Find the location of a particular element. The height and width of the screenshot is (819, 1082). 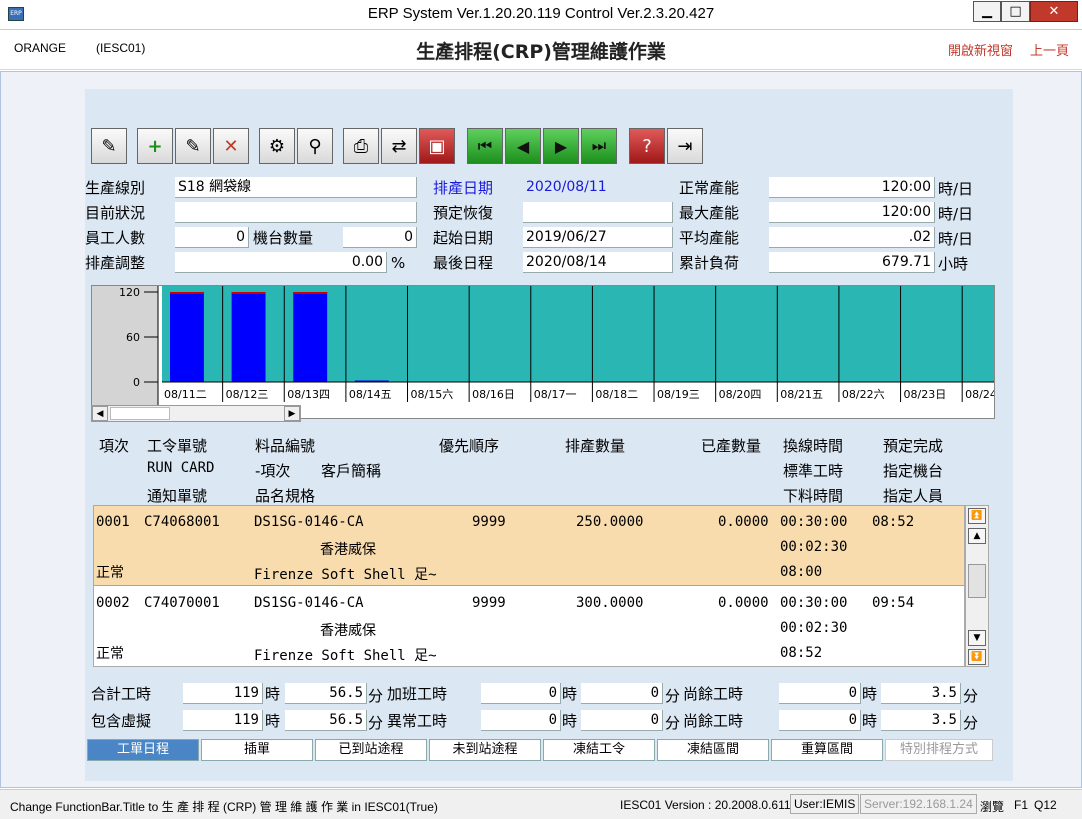

remain2-min-unit: 分 is located at coordinates (971, 723).